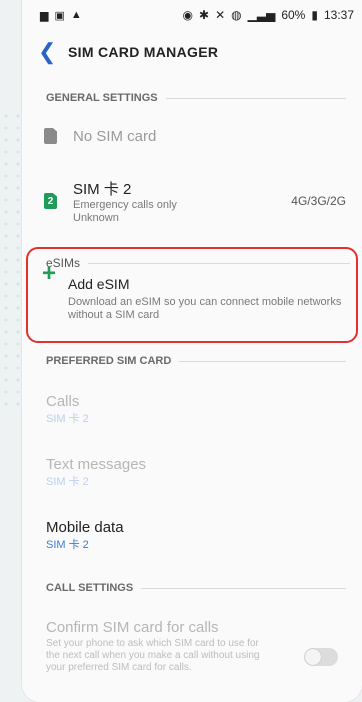 This screenshot has height=702, width=362. What do you see at coordinates (115, 136) in the screenshot?
I see `sim1-label: No SIM card` at bounding box center [115, 136].